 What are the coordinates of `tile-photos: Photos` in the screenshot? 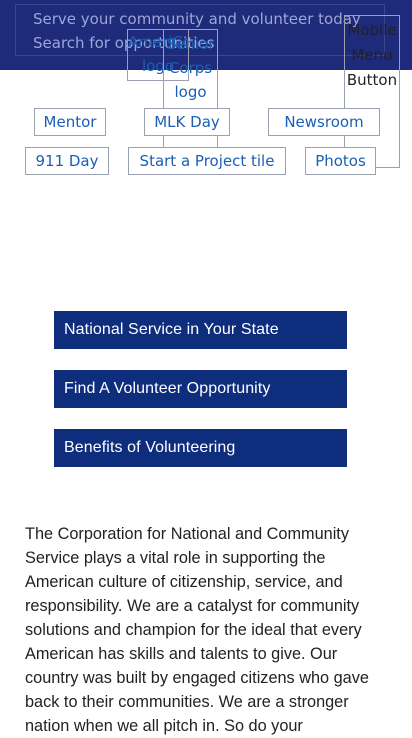 It's located at (340, 161).